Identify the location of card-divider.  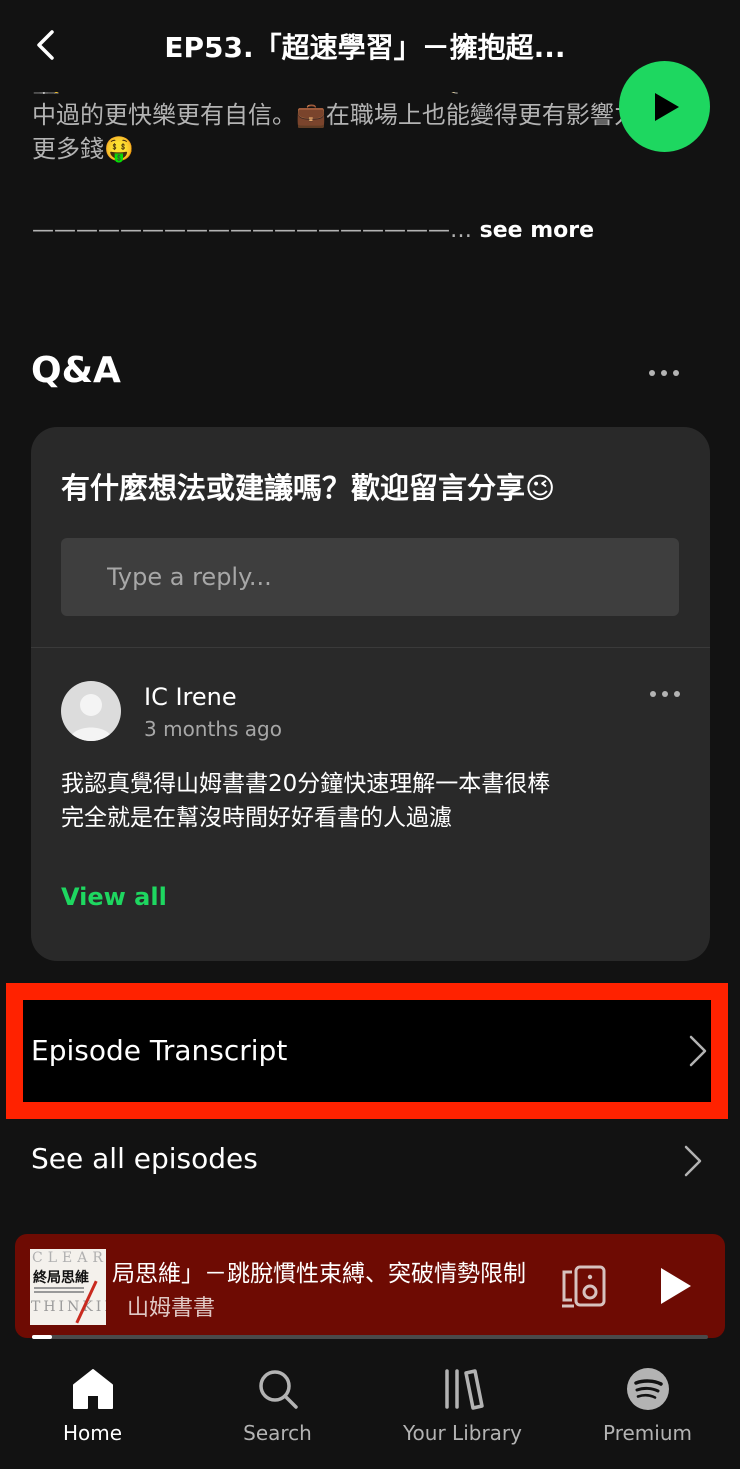
(370, 647).